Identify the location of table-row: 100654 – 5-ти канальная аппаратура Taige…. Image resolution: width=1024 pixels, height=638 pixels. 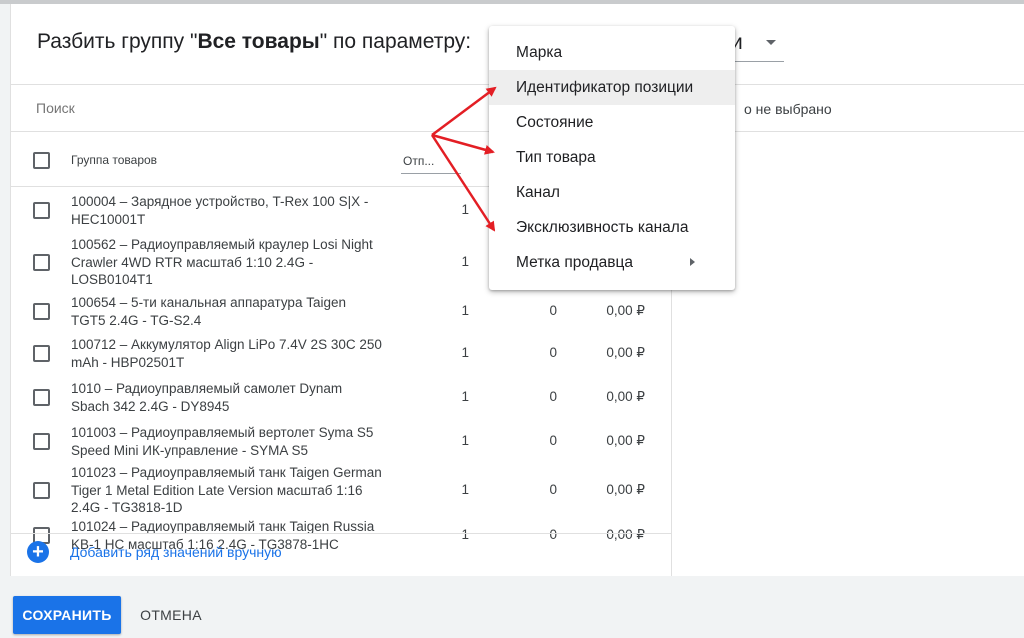
(341, 311).